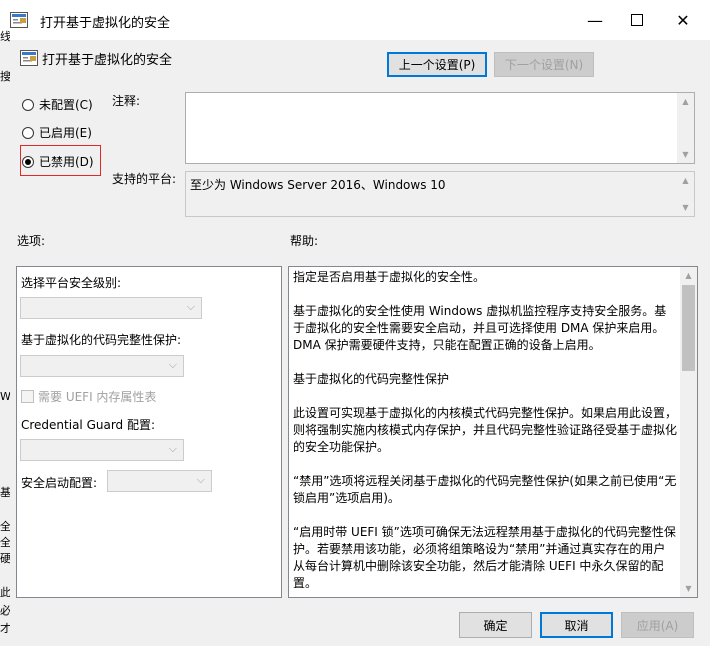 The height and width of the screenshot is (646, 710). I want to click on platform-box: 至少为 Windows Server 2016、Windows 10 ▲ ▼, so click(440, 194).